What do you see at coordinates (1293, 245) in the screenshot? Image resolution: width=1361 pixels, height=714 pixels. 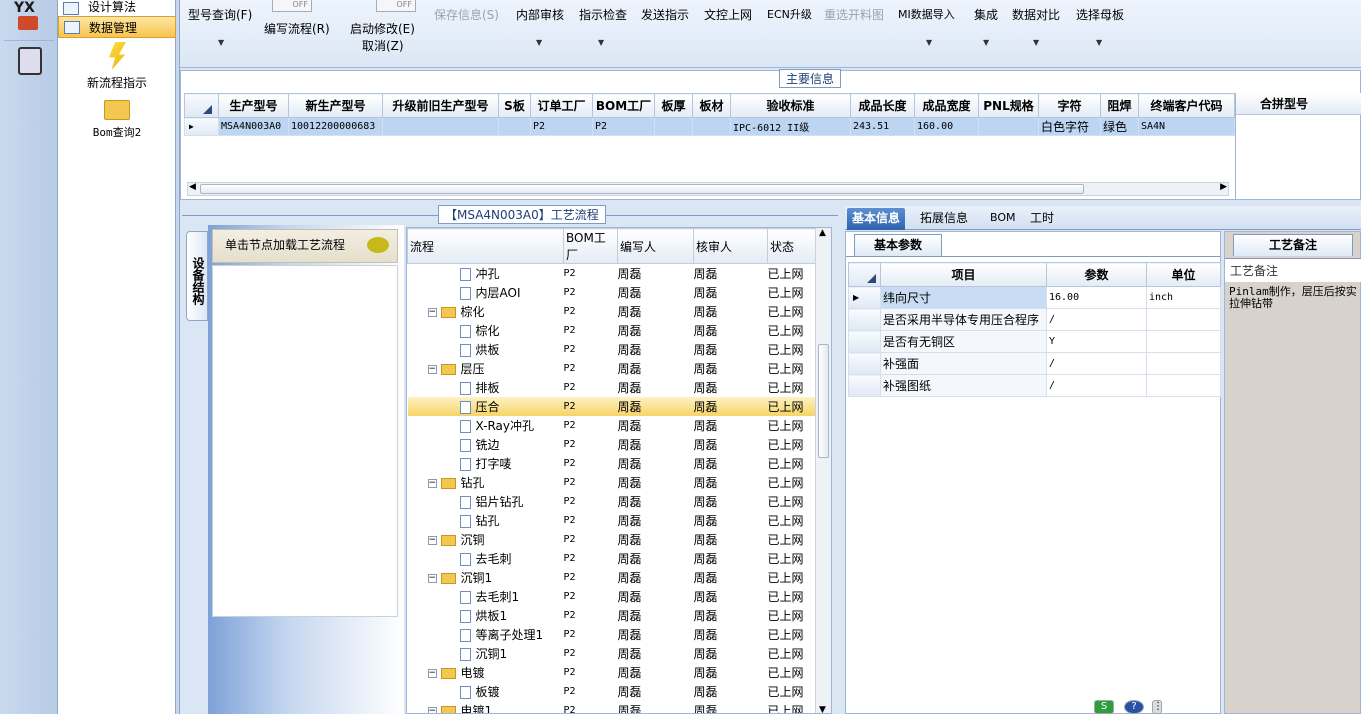 I see `process-memo-tab: 工艺备注` at bounding box center [1293, 245].